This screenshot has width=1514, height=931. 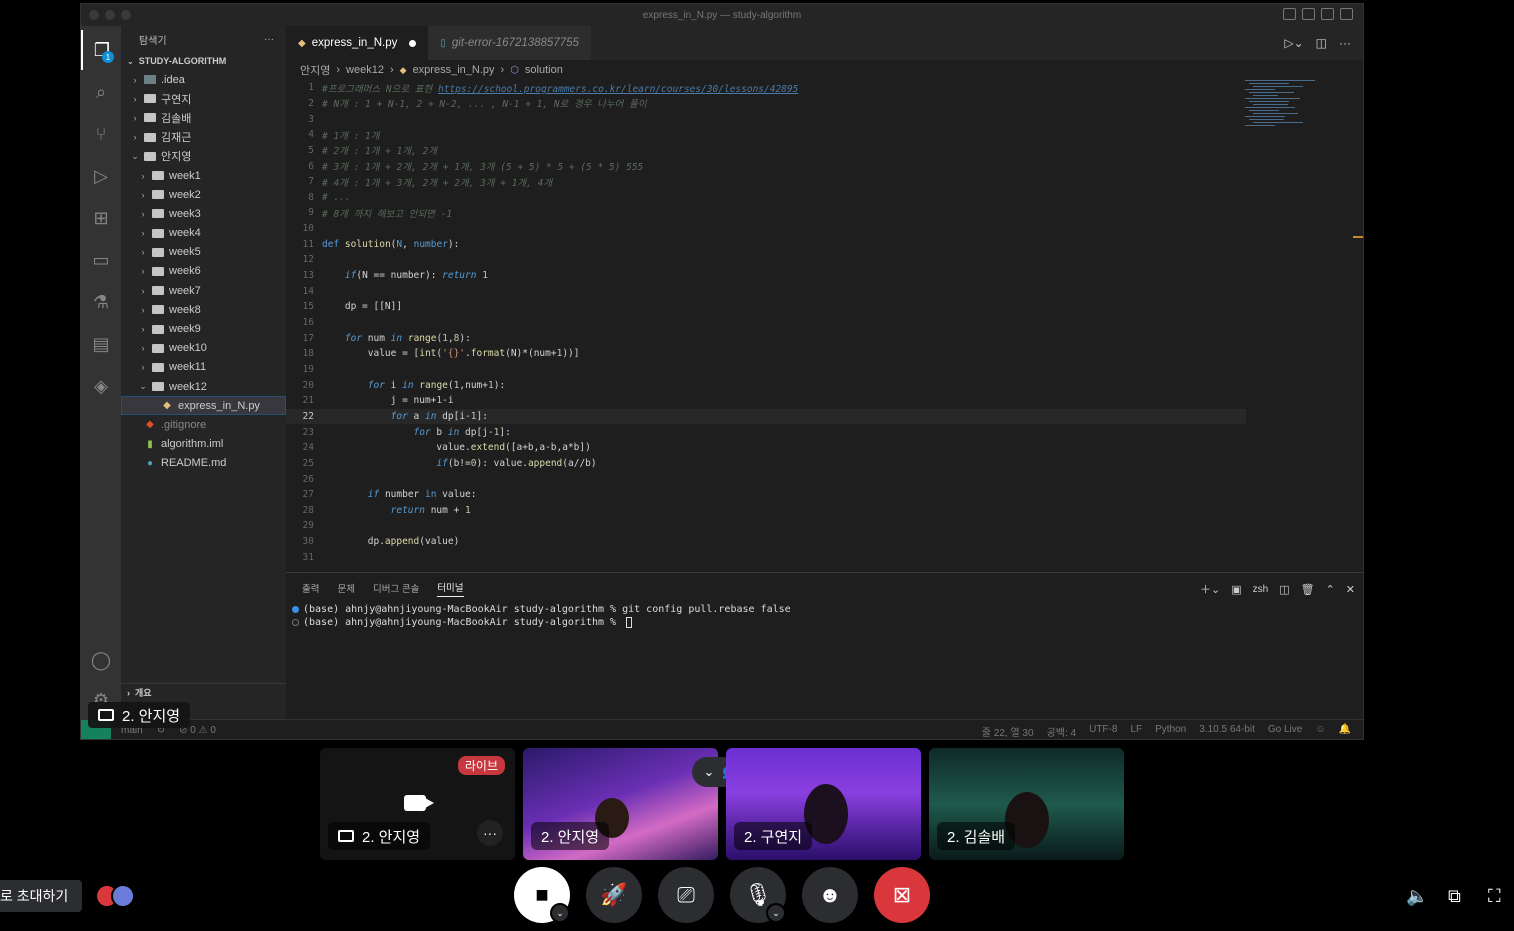 What do you see at coordinates (1210, 589) in the screenshot?
I see `new-terminal-icon: ＋⌄` at bounding box center [1210, 589].